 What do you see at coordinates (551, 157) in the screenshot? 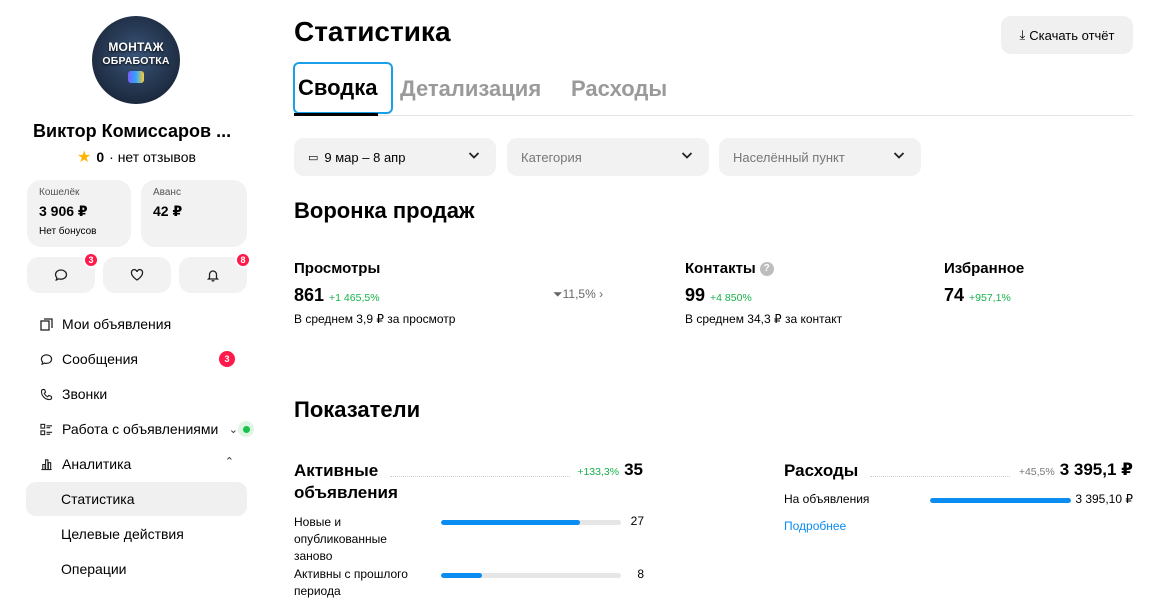
I see `category-filter-placeholder: Категория` at bounding box center [551, 157].